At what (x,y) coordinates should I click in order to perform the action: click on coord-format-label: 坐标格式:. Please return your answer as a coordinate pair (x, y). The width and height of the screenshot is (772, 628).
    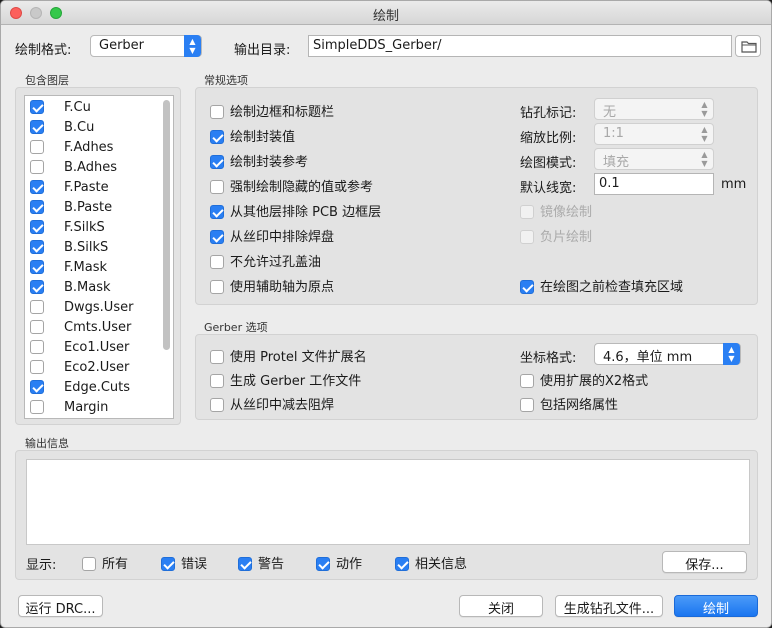
    Looking at the image, I should click on (548, 358).